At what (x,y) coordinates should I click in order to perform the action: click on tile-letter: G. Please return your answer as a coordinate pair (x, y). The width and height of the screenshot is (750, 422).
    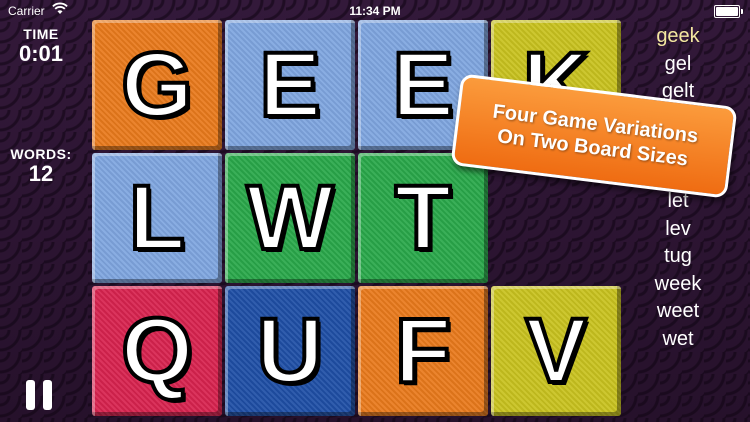
    Looking at the image, I should click on (157, 85).